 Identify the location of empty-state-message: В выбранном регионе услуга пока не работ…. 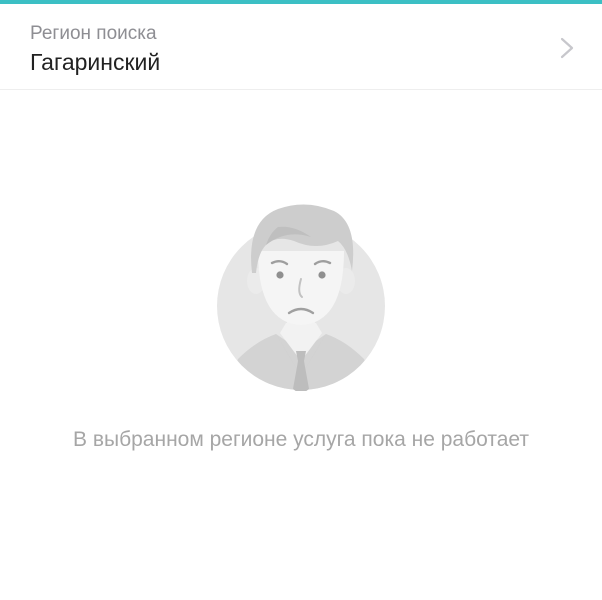
(301, 439).